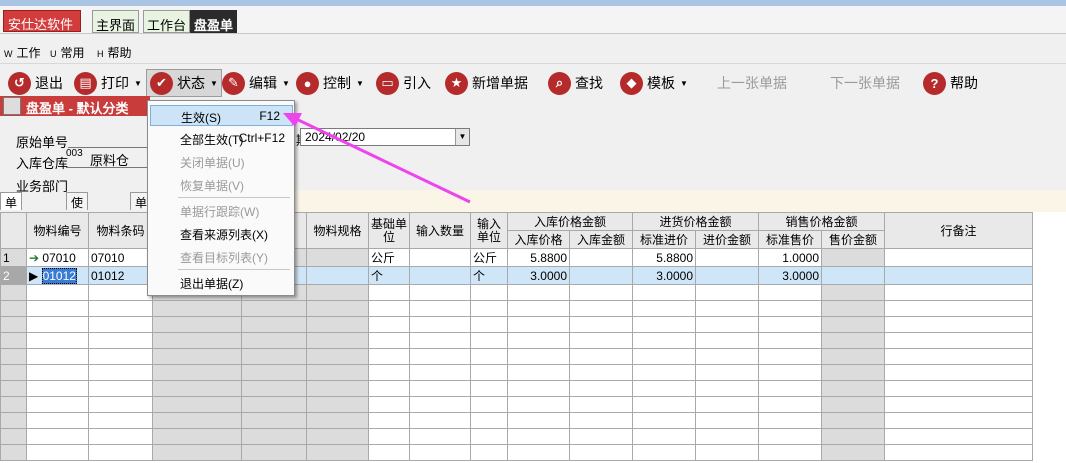  What do you see at coordinates (221, 282) in the screenshot?
I see `menu-item-exit-document: 退出单据(Z)` at bounding box center [221, 282].